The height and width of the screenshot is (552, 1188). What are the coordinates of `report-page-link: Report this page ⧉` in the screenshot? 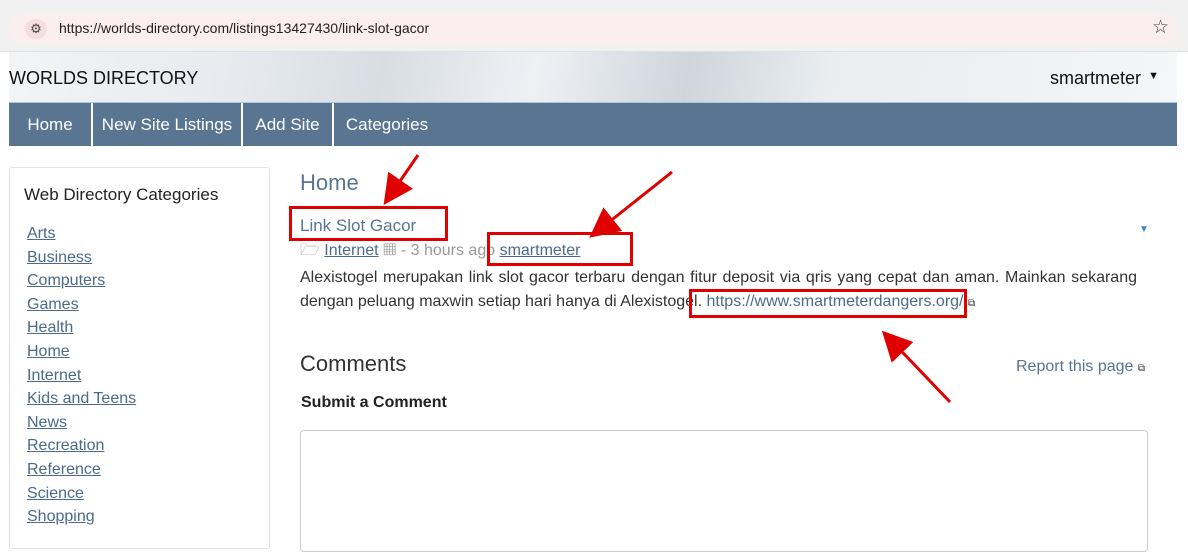 It's located at (1080, 367).